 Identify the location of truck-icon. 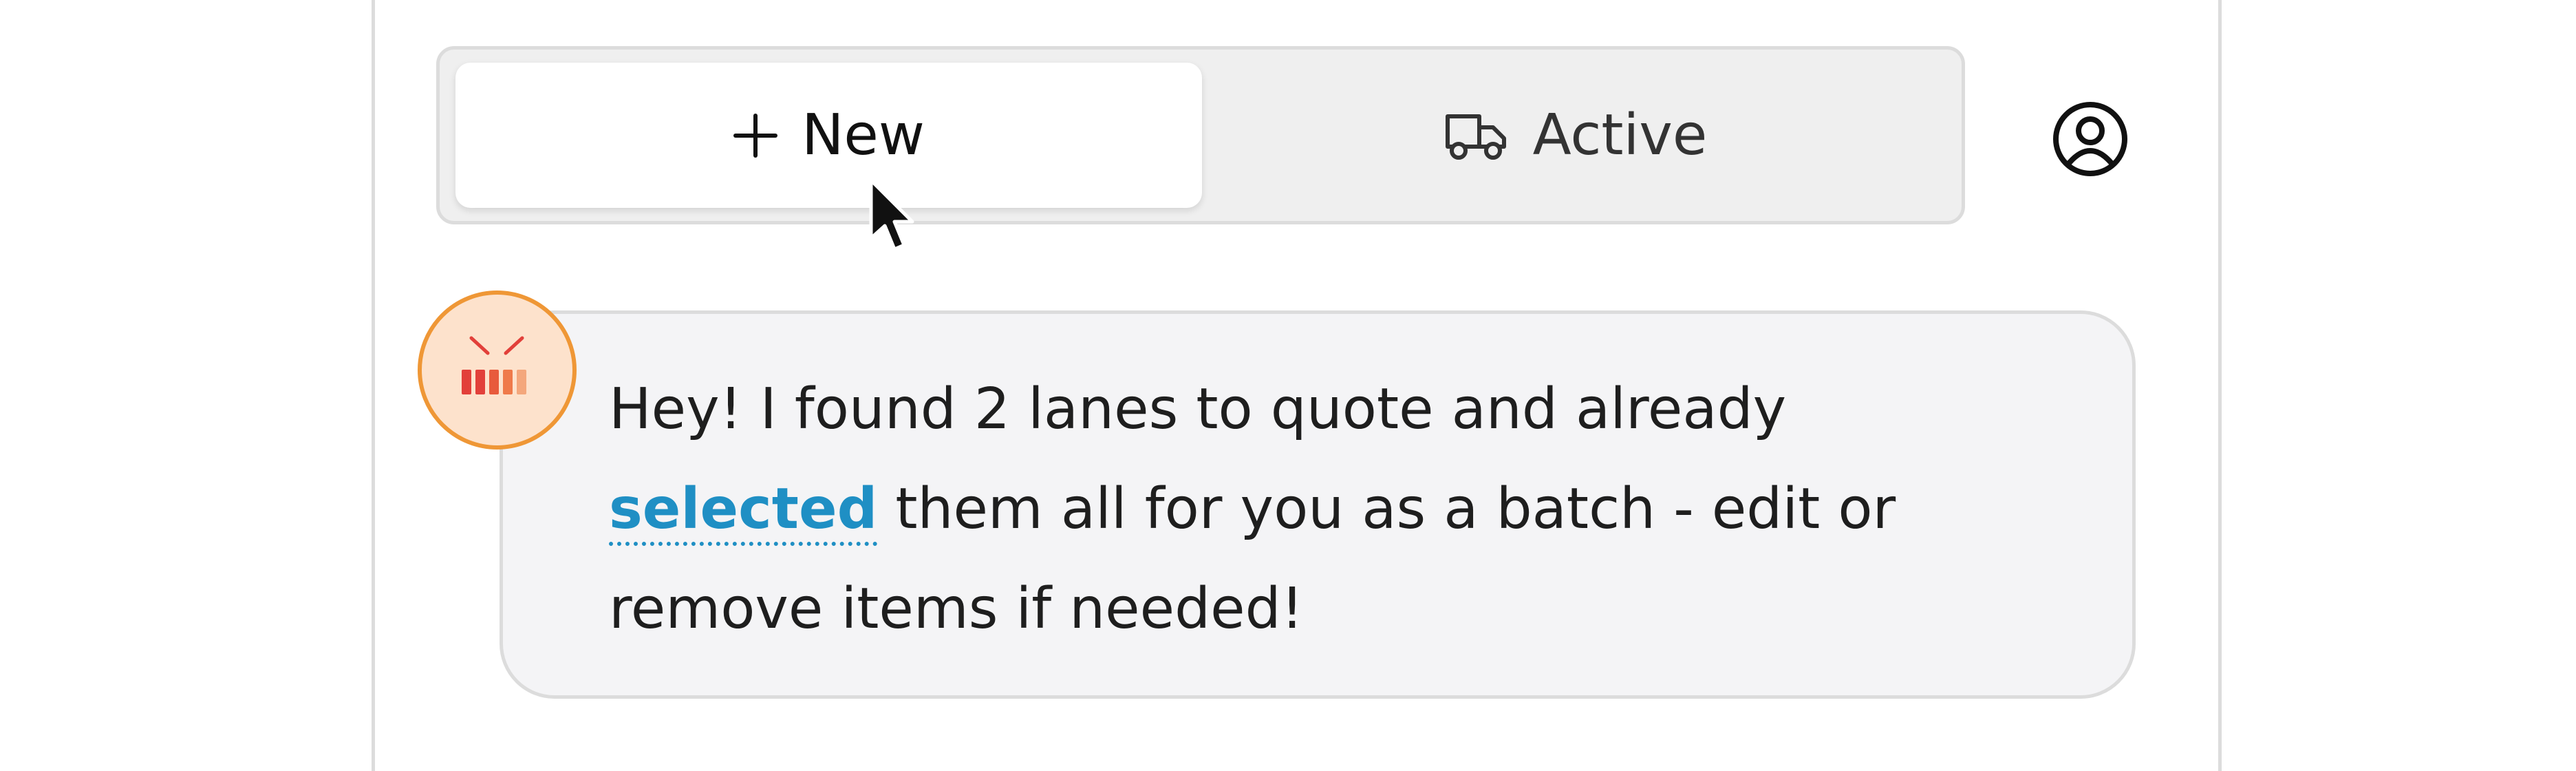
(1476, 135).